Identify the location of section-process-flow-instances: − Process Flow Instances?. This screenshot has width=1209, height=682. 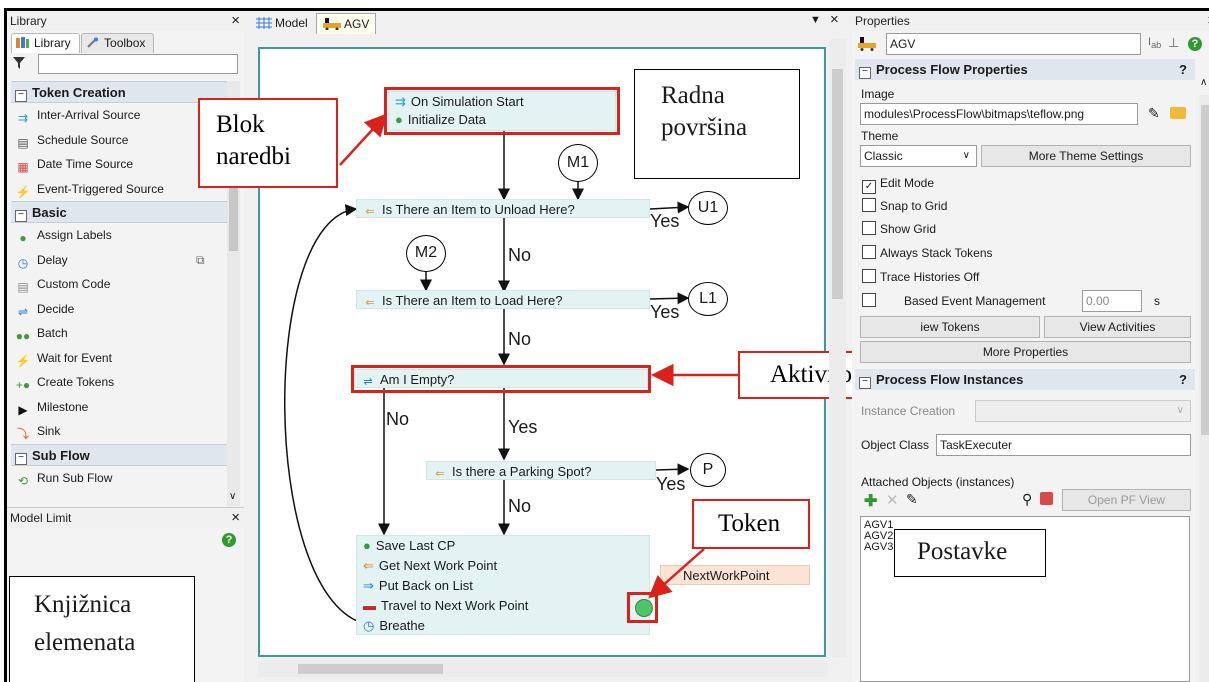
(1025, 379).